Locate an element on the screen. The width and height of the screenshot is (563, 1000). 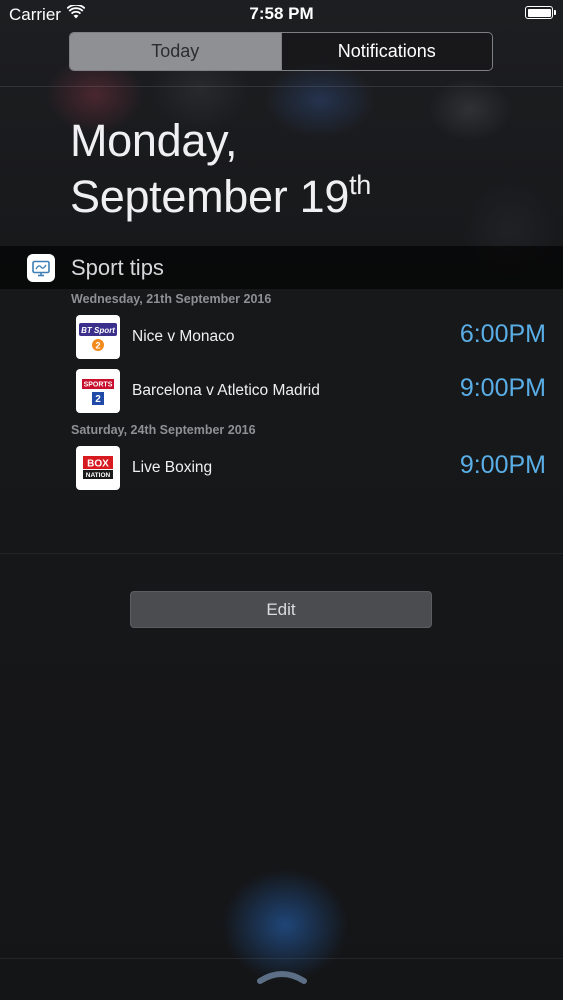
widget-divider is located at coordinates (281, 553).